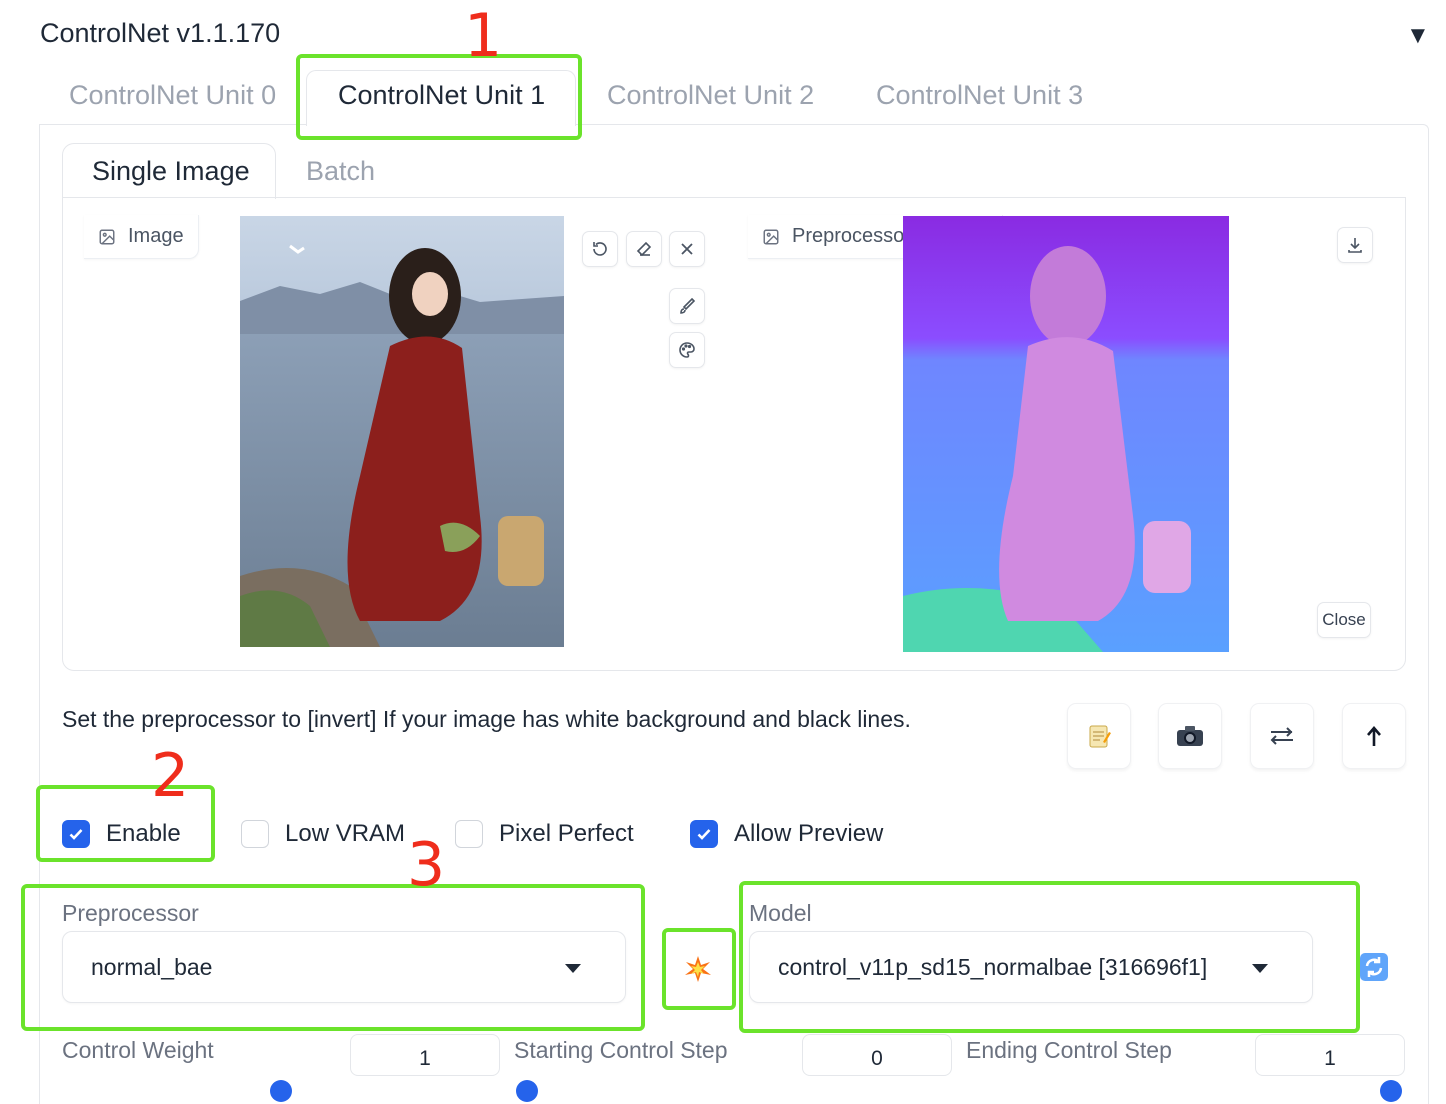 This screenshot has height=1104, width=1446. I want to click on eraser-button, so click(644, 249).